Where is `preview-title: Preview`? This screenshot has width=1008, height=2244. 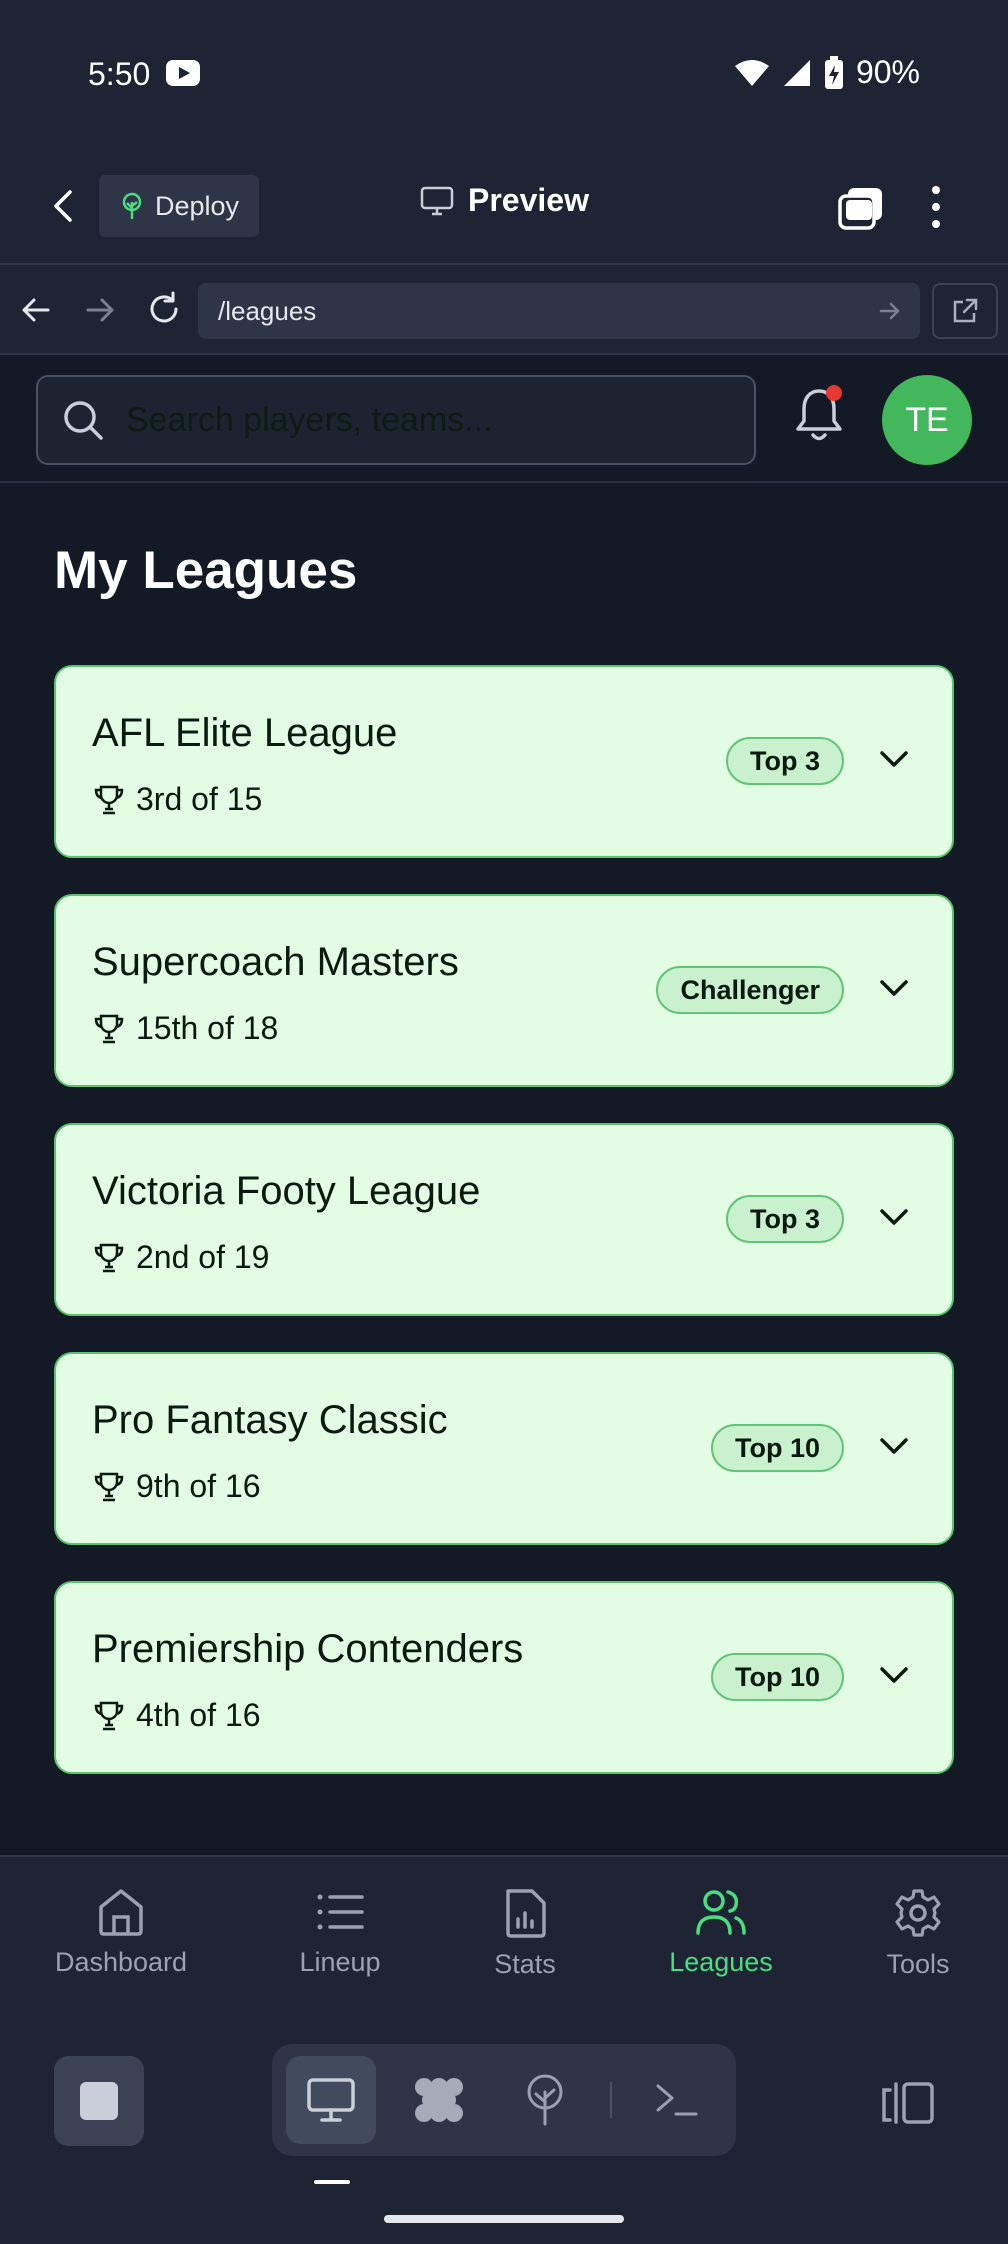
preview-title: Preview is located at coordinates (504, 200).